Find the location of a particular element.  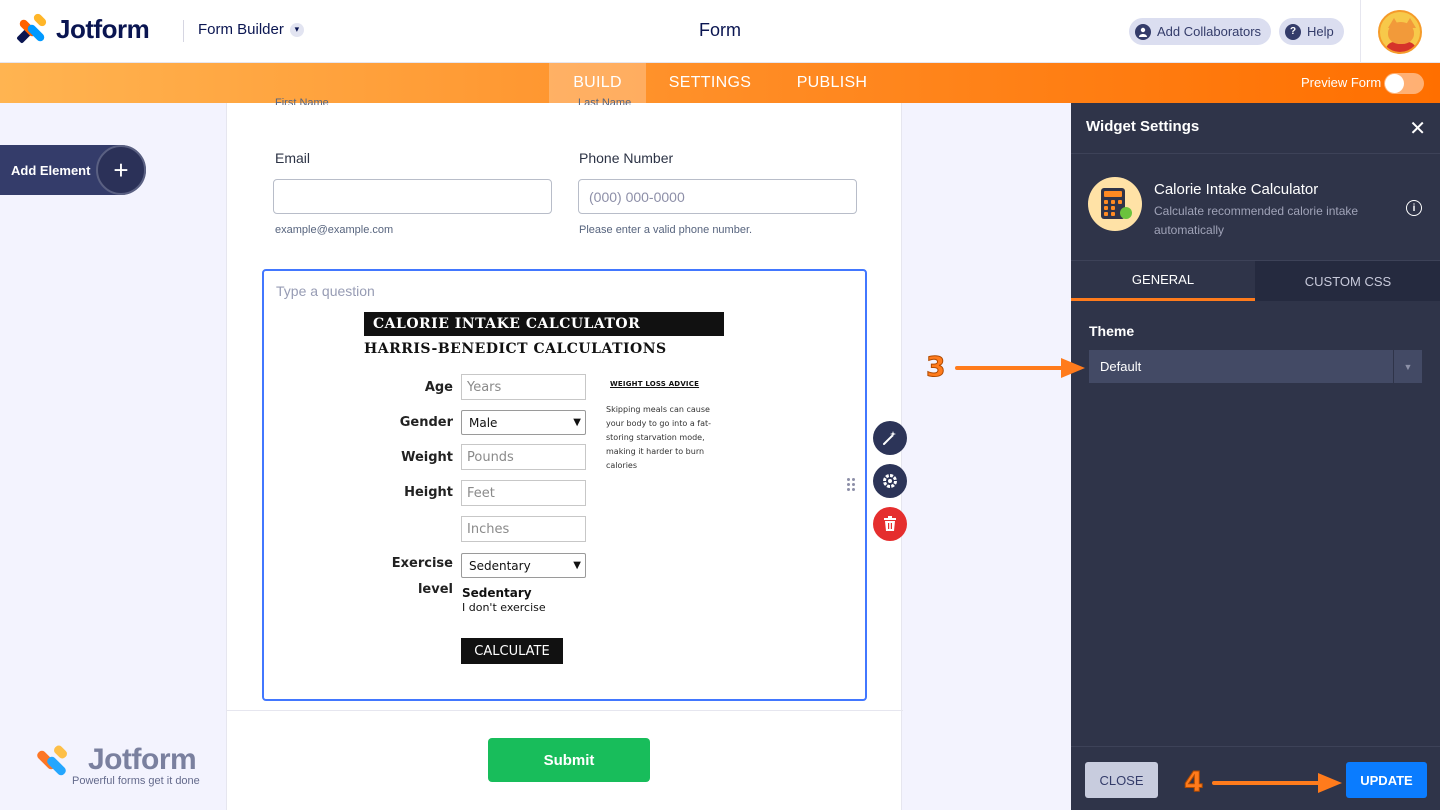

widget-name: Calorie Intake Calculator is located at coordinates (1236, 189).